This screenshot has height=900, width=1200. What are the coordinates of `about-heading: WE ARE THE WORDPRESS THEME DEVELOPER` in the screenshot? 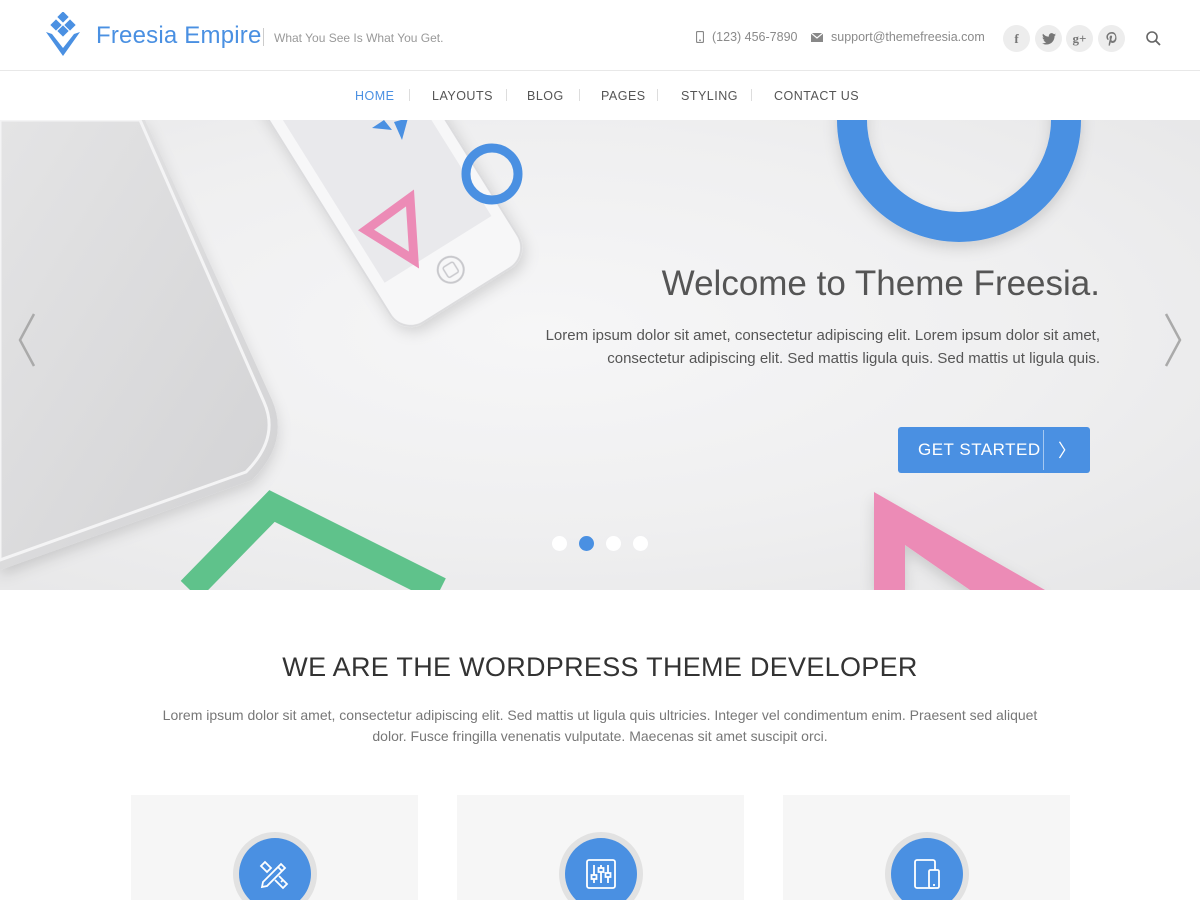 It's located at (600, 667).